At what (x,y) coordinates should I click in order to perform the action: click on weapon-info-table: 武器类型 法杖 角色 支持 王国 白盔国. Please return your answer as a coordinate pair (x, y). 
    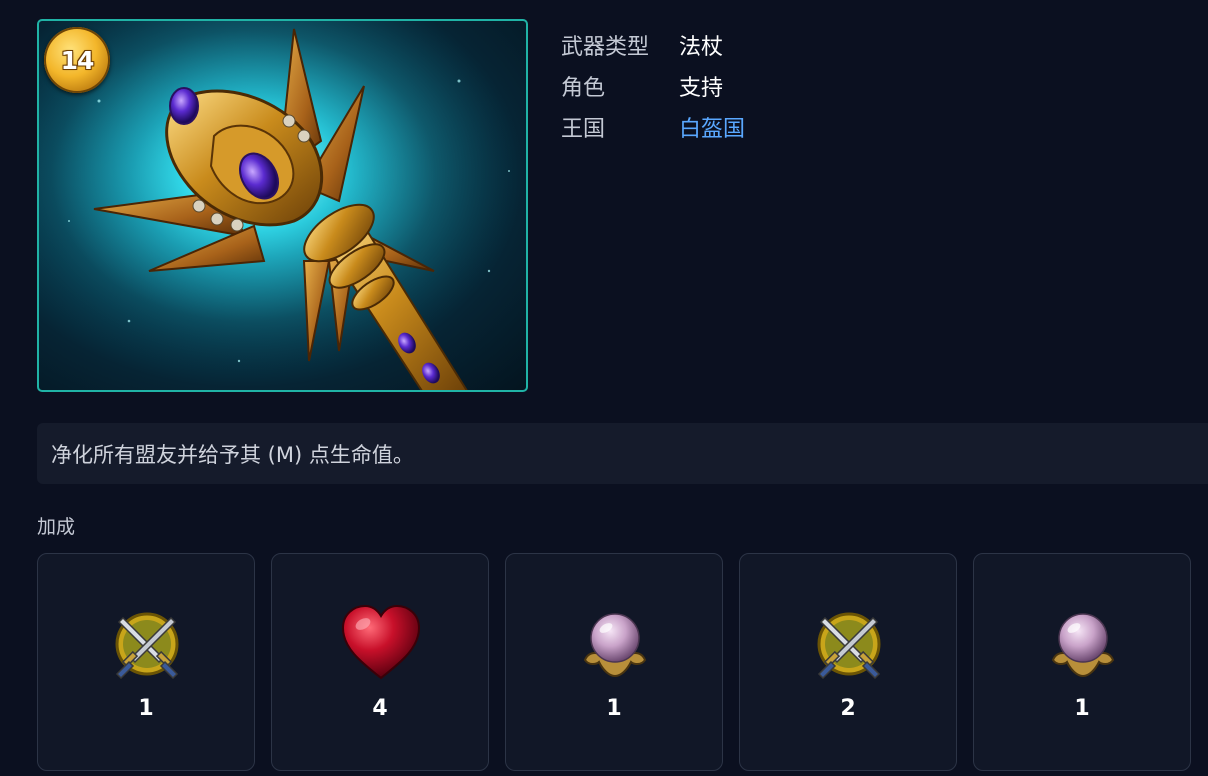
    Looking at the image, I should click on (653, 85).